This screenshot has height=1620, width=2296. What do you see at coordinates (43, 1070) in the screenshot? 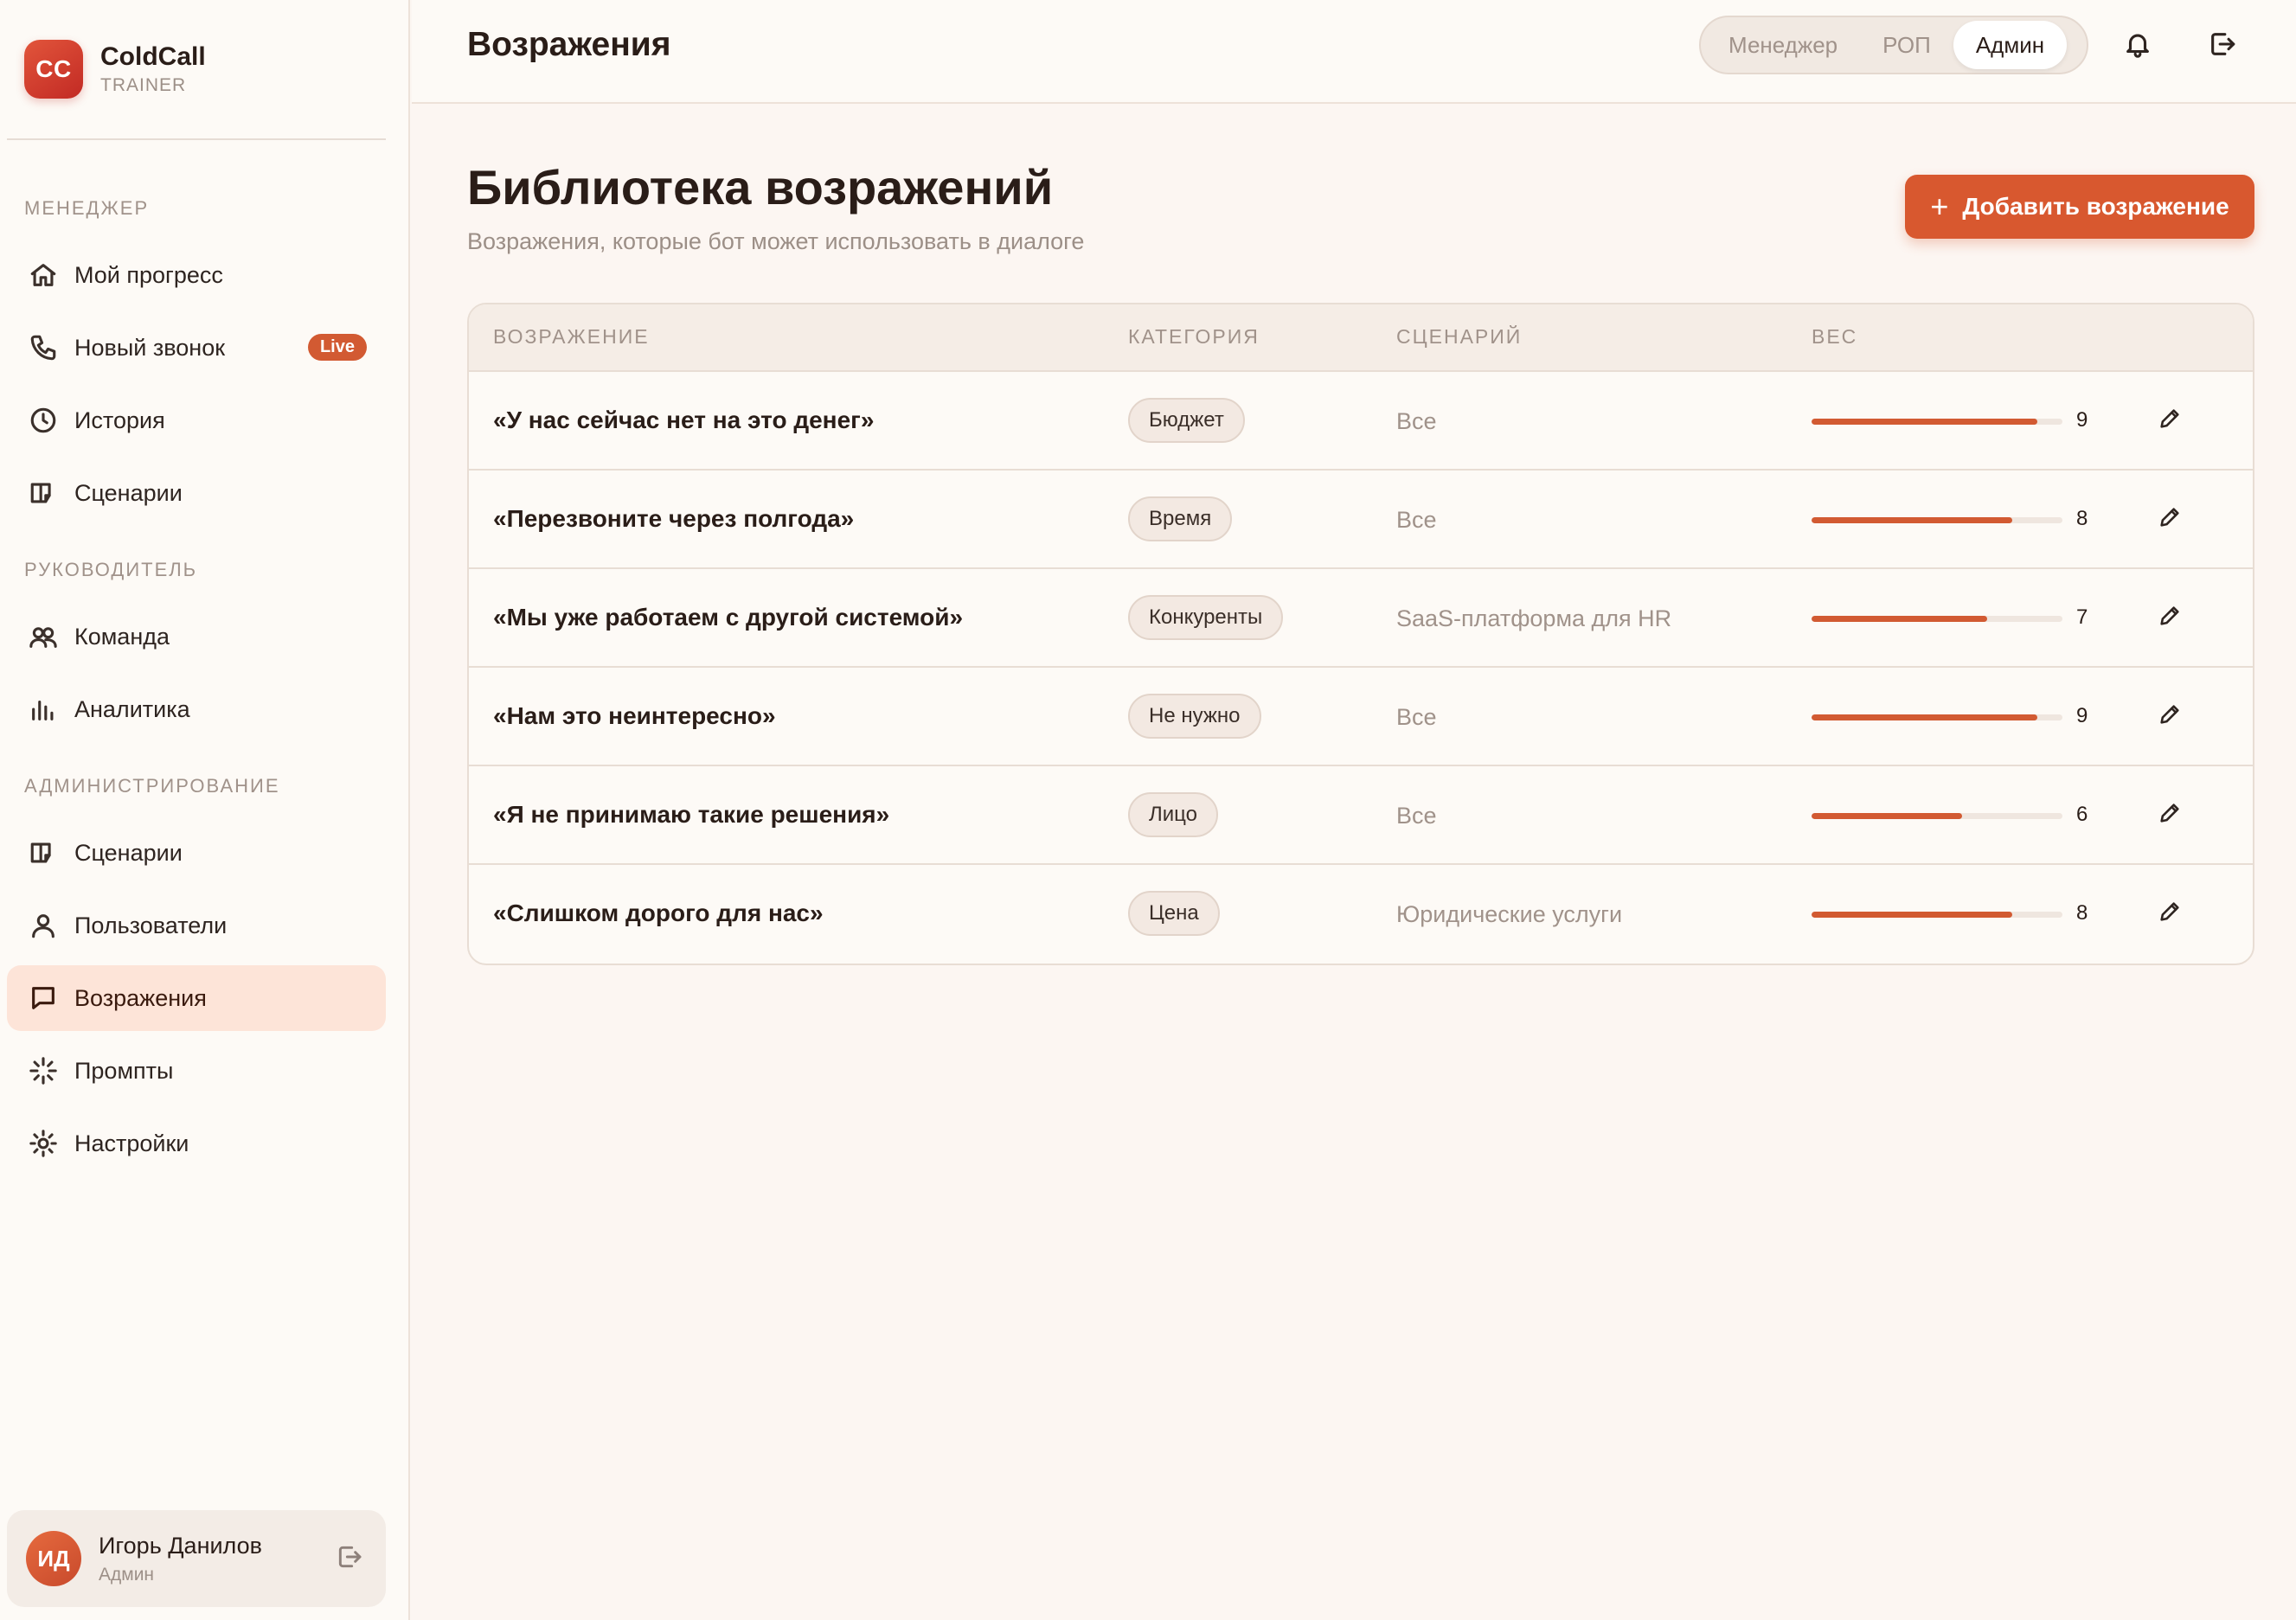
I see `sparkle-icon` at bounding box center [43, 1070].